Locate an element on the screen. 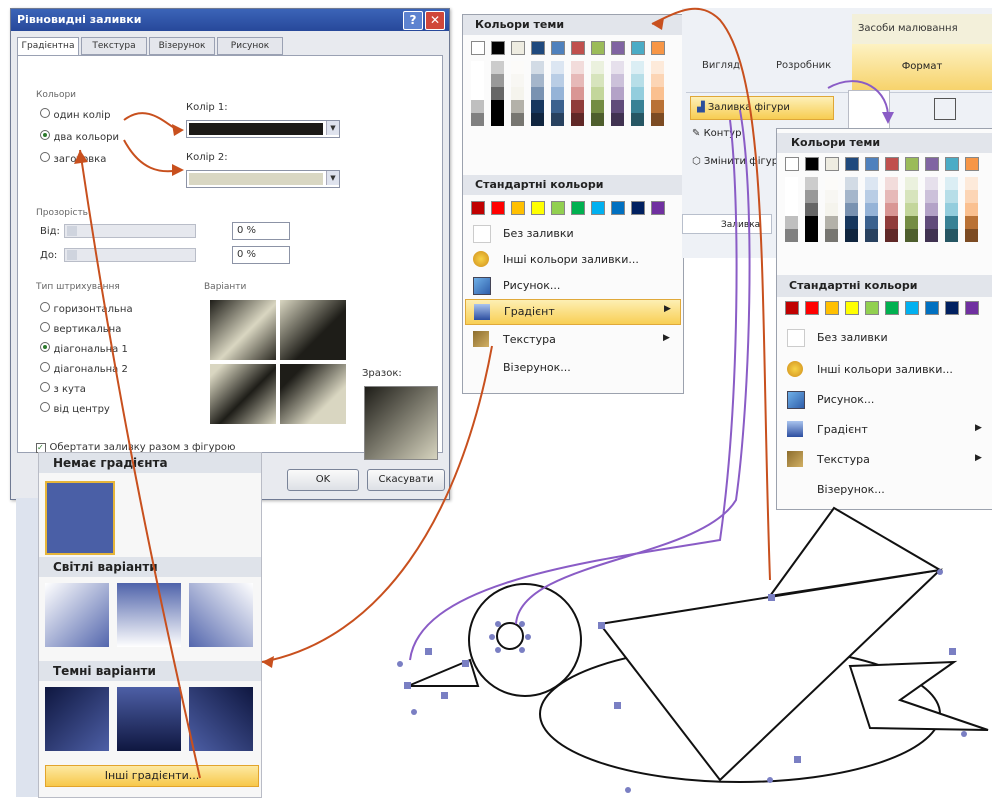 Image resolution: width=992 pixels, height=798 pixels. bird-head is located at coordinates (525, 640).